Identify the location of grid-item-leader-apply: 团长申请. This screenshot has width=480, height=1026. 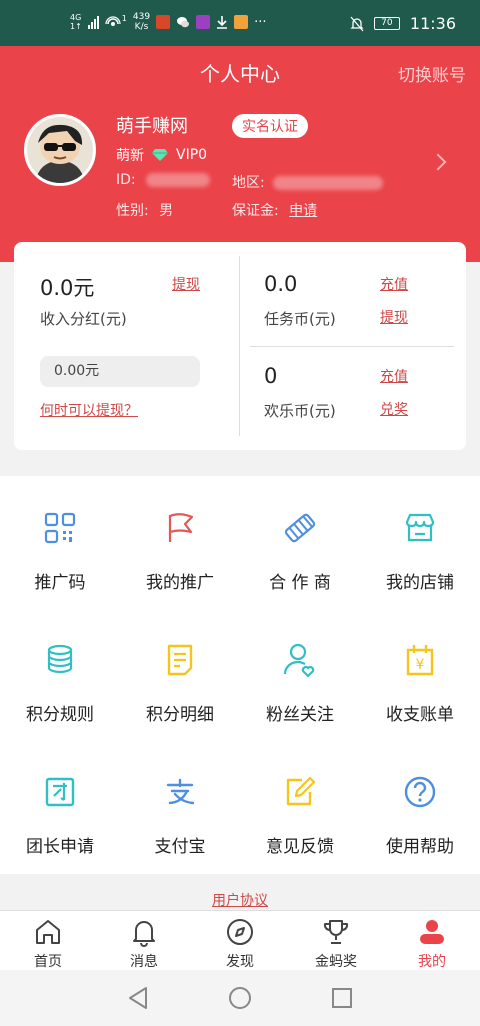
(60, 814).